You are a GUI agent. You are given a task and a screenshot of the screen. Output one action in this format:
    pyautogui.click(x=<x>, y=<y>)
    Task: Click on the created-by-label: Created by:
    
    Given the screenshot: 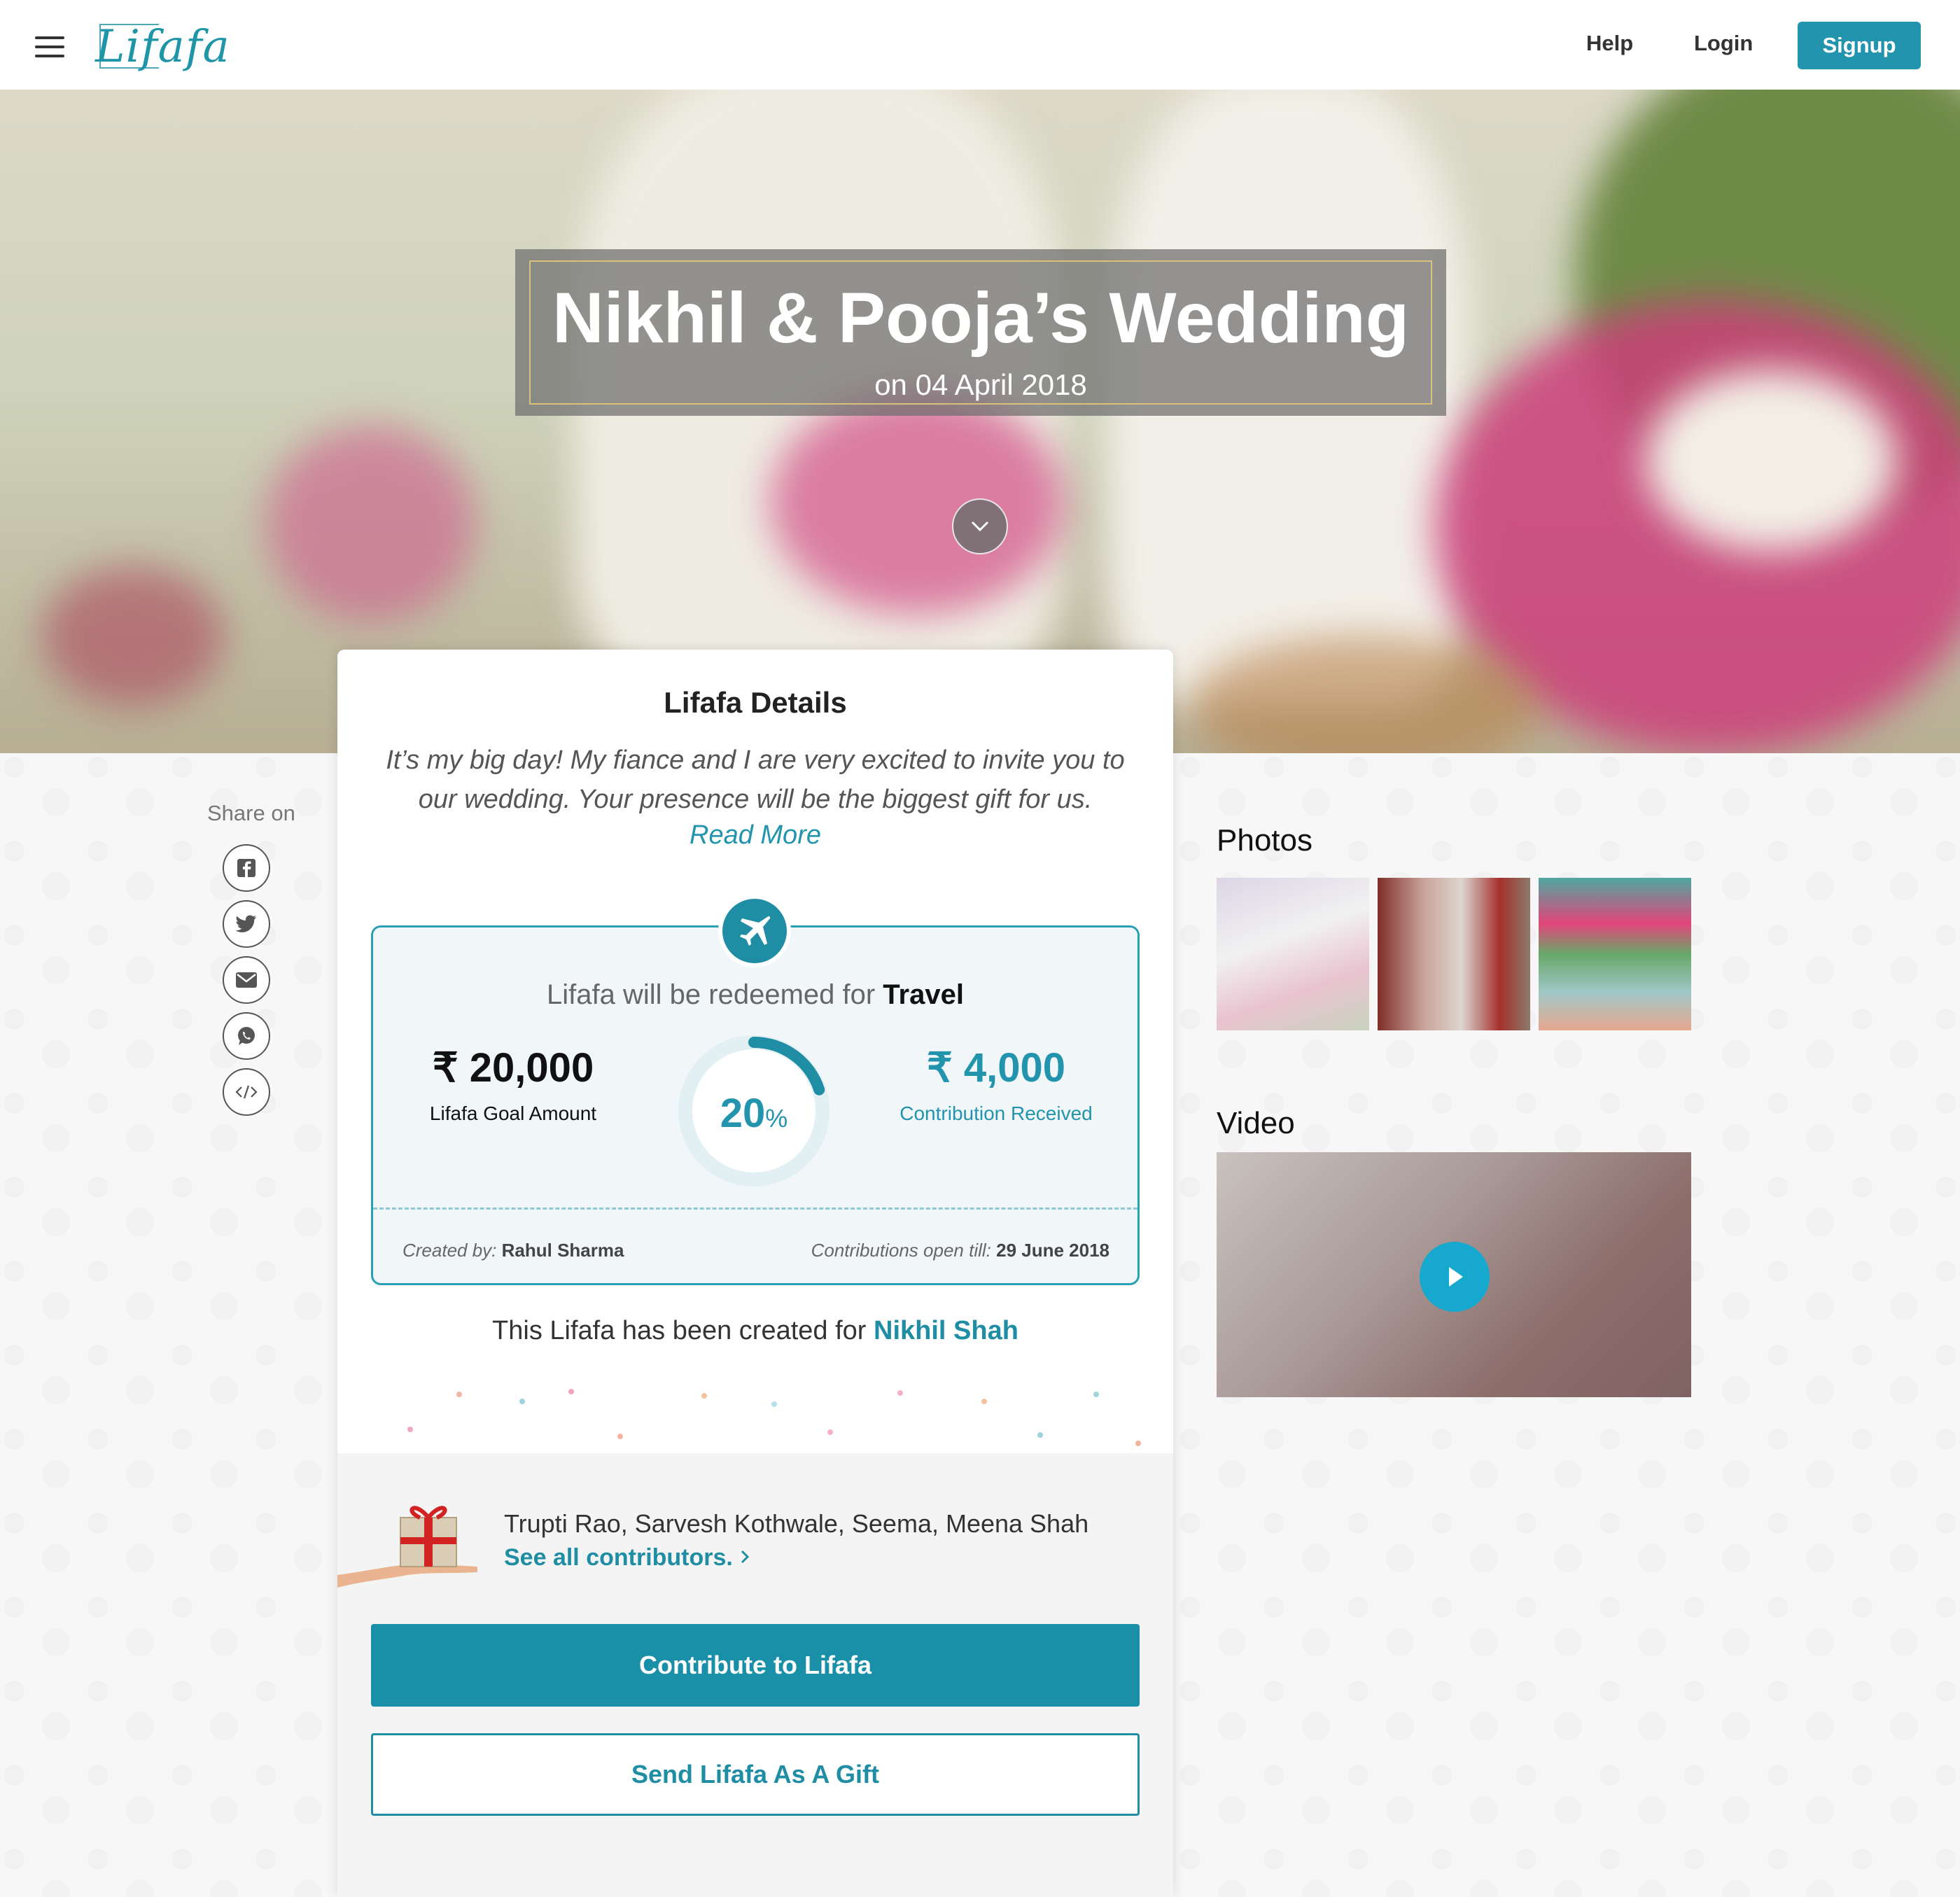 What is the action you would take?
    pyautogui.click(x=449, y=1250)
    